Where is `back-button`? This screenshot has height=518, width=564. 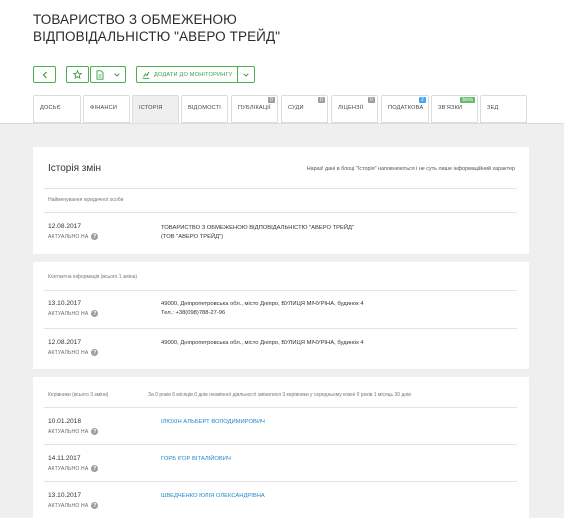 back-button is located at coordinates (44, 74).